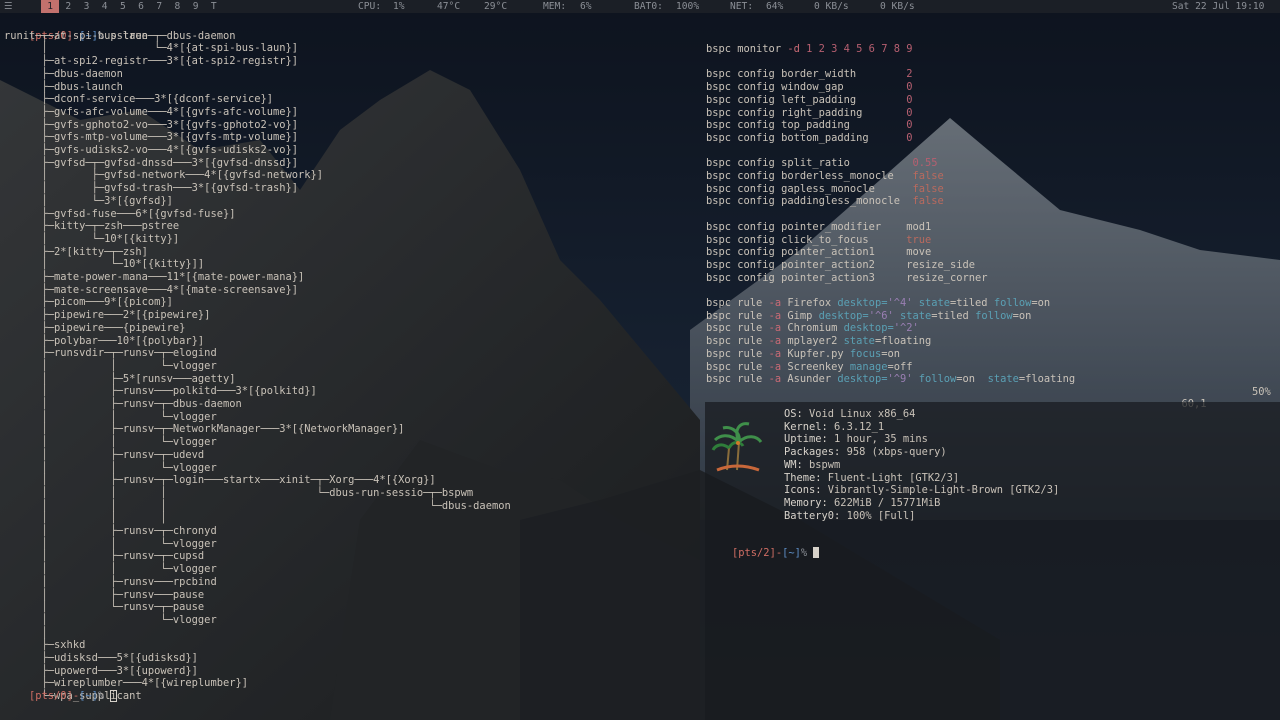 The image size is (1280, 720). I want to click on token: paddingless_monocle, so click(847, 201).